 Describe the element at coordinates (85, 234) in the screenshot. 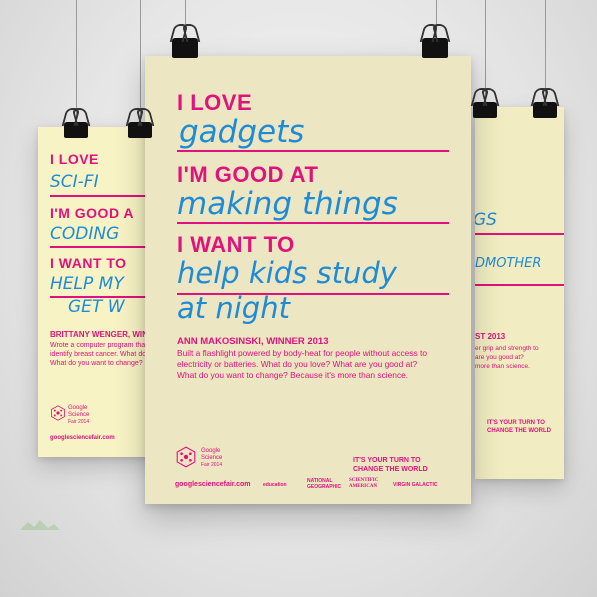

I see `poster-good-value: CODING` at that location.